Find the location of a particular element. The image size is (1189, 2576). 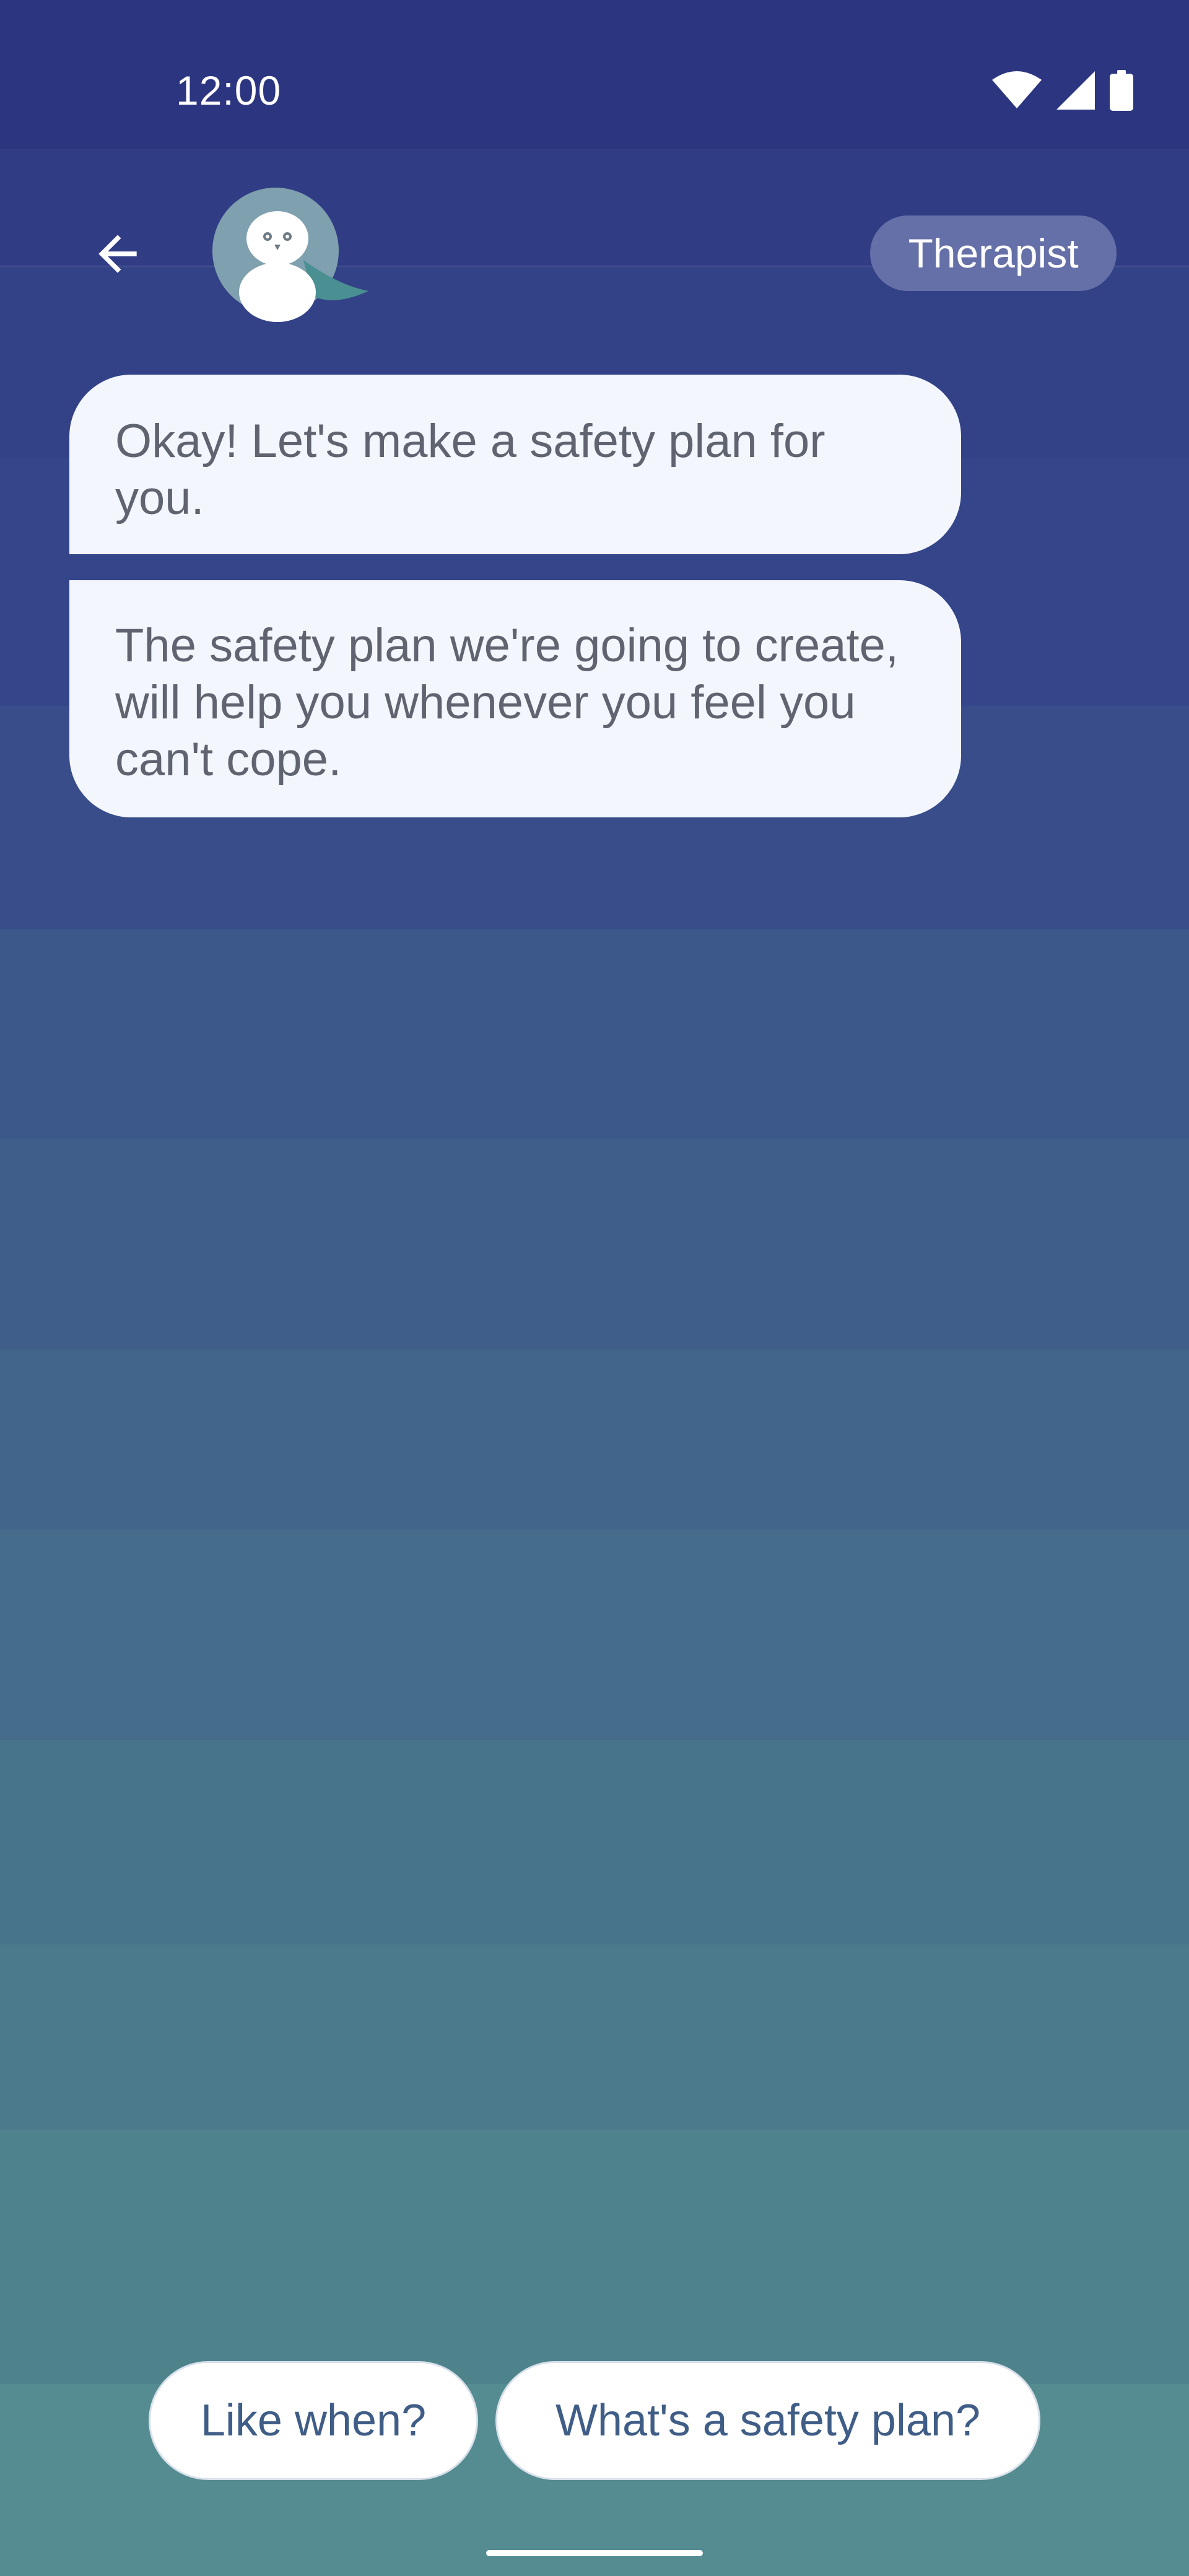

status-icons is located at coordinates (1062, 90).